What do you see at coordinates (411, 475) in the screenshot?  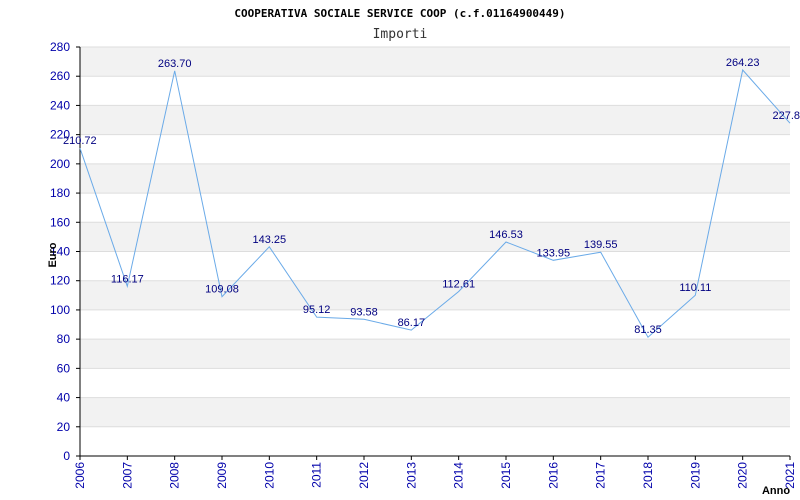 I see `x-tick-label: 2013` at bounding box center [411, 475].